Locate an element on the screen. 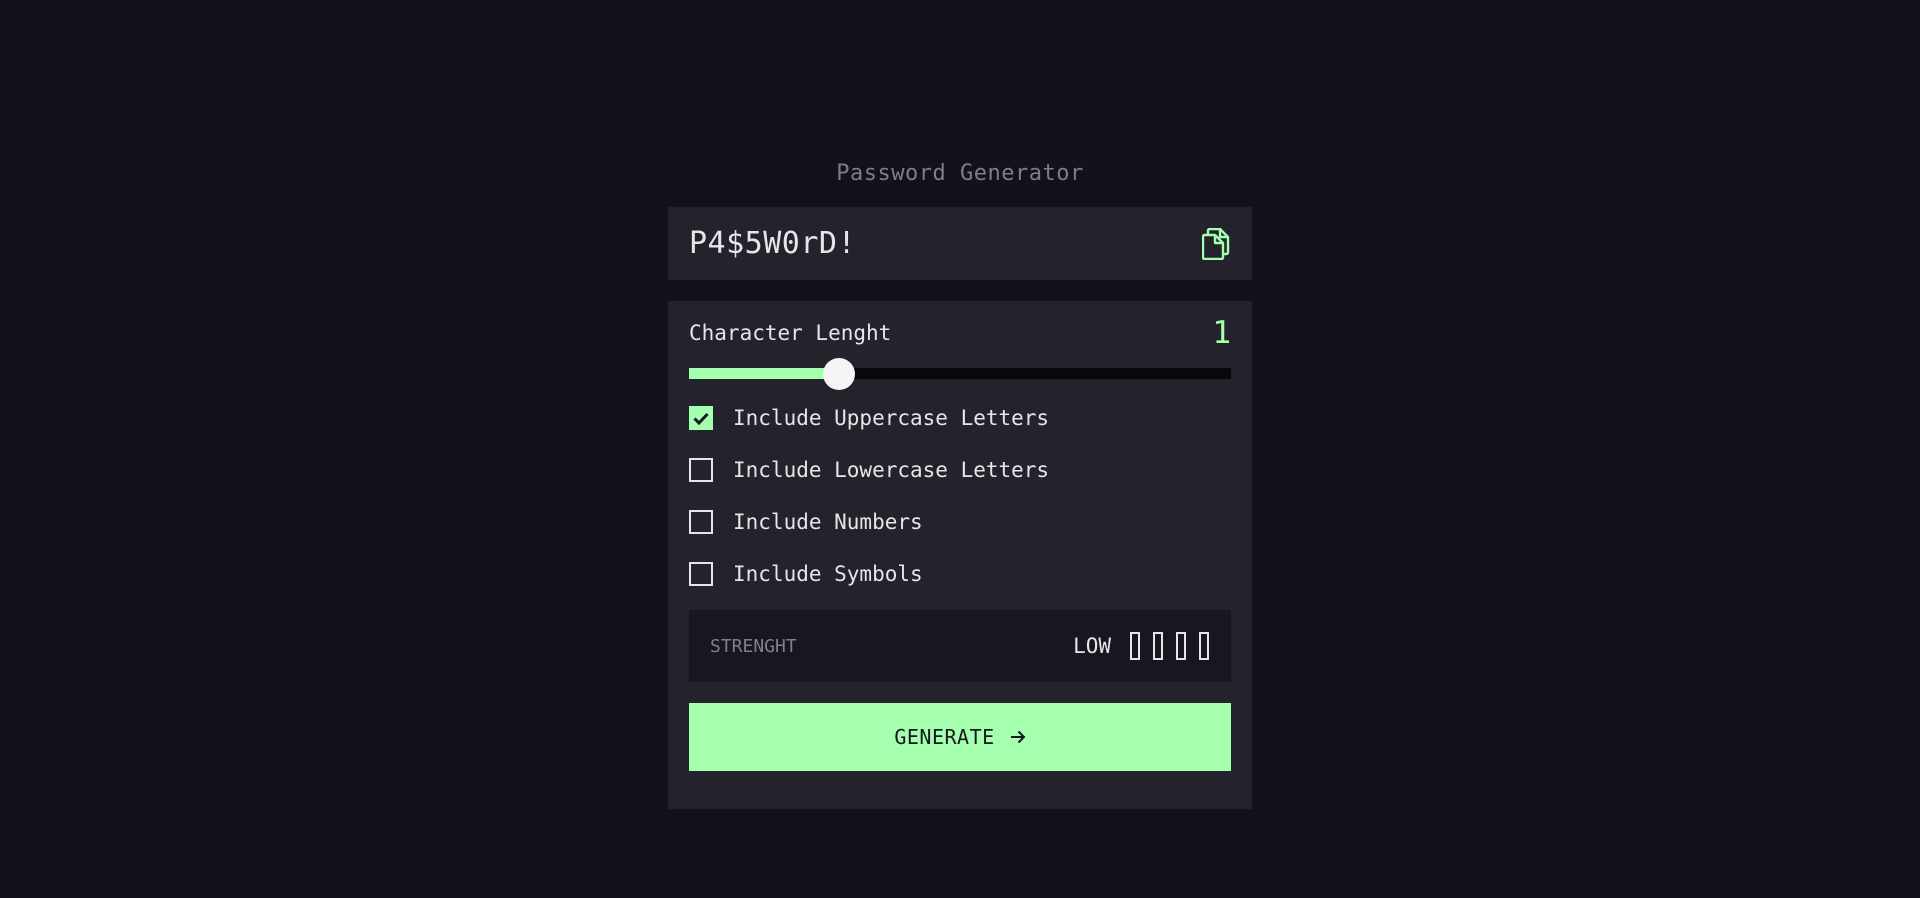  character-length-row: Character Lenght 1 is located at coordinates (960, 333).